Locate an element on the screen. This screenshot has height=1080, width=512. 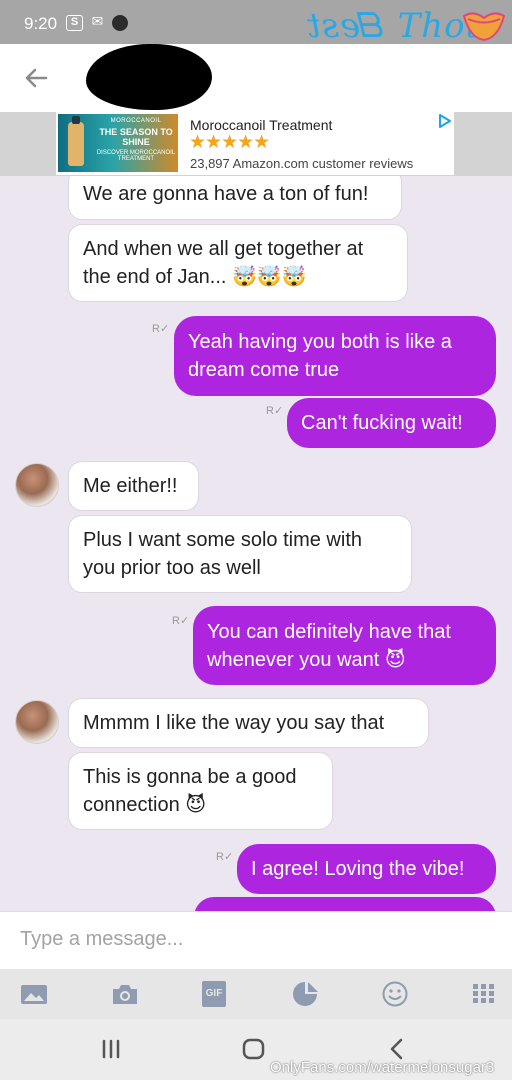
message-text: Can't fucking wait! is located at coordinates (382, 423).